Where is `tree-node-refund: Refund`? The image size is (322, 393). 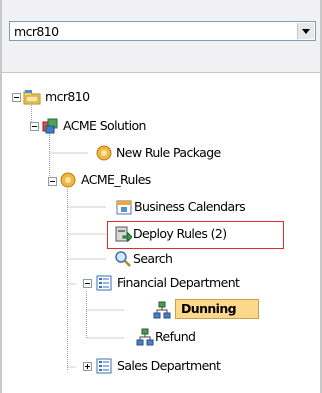
tree-node-refund: Refund is located at coordinates (175, 337).